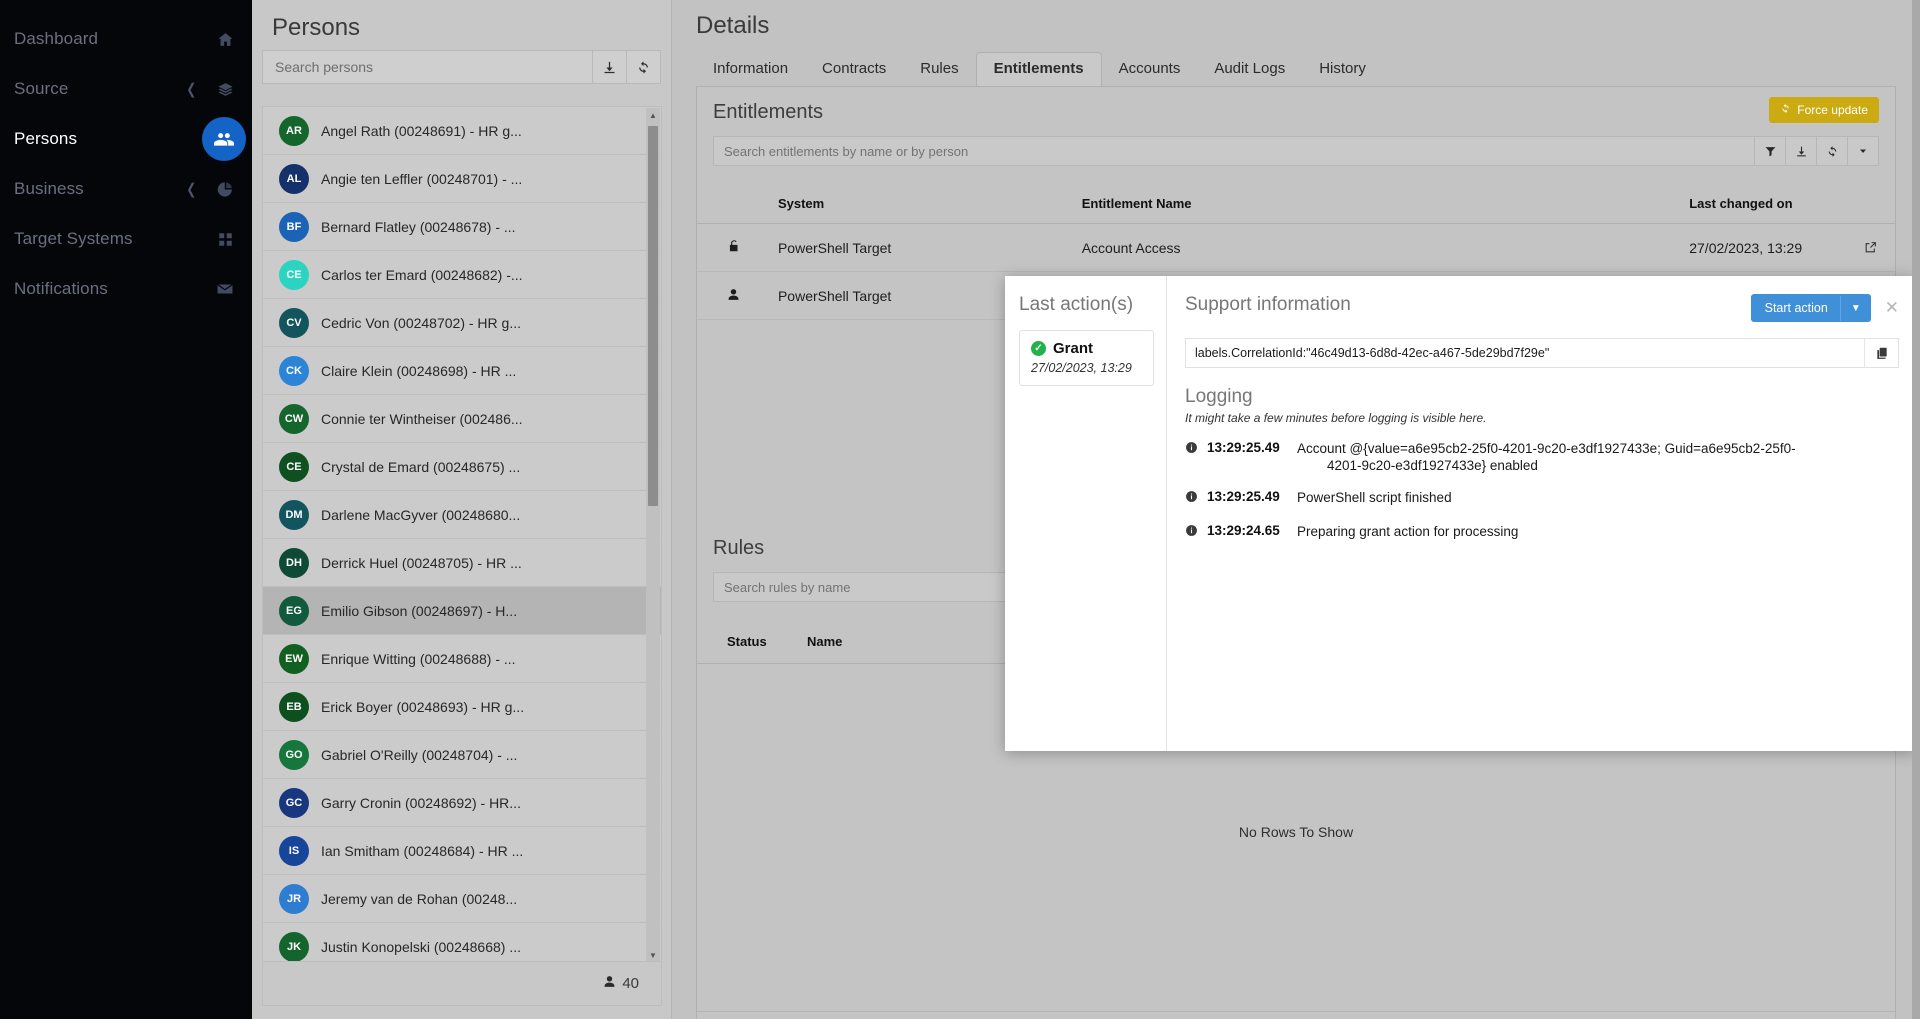  Describe the element at coordinates (224, 139) in the screenshot. I see `people-icon` at that location.